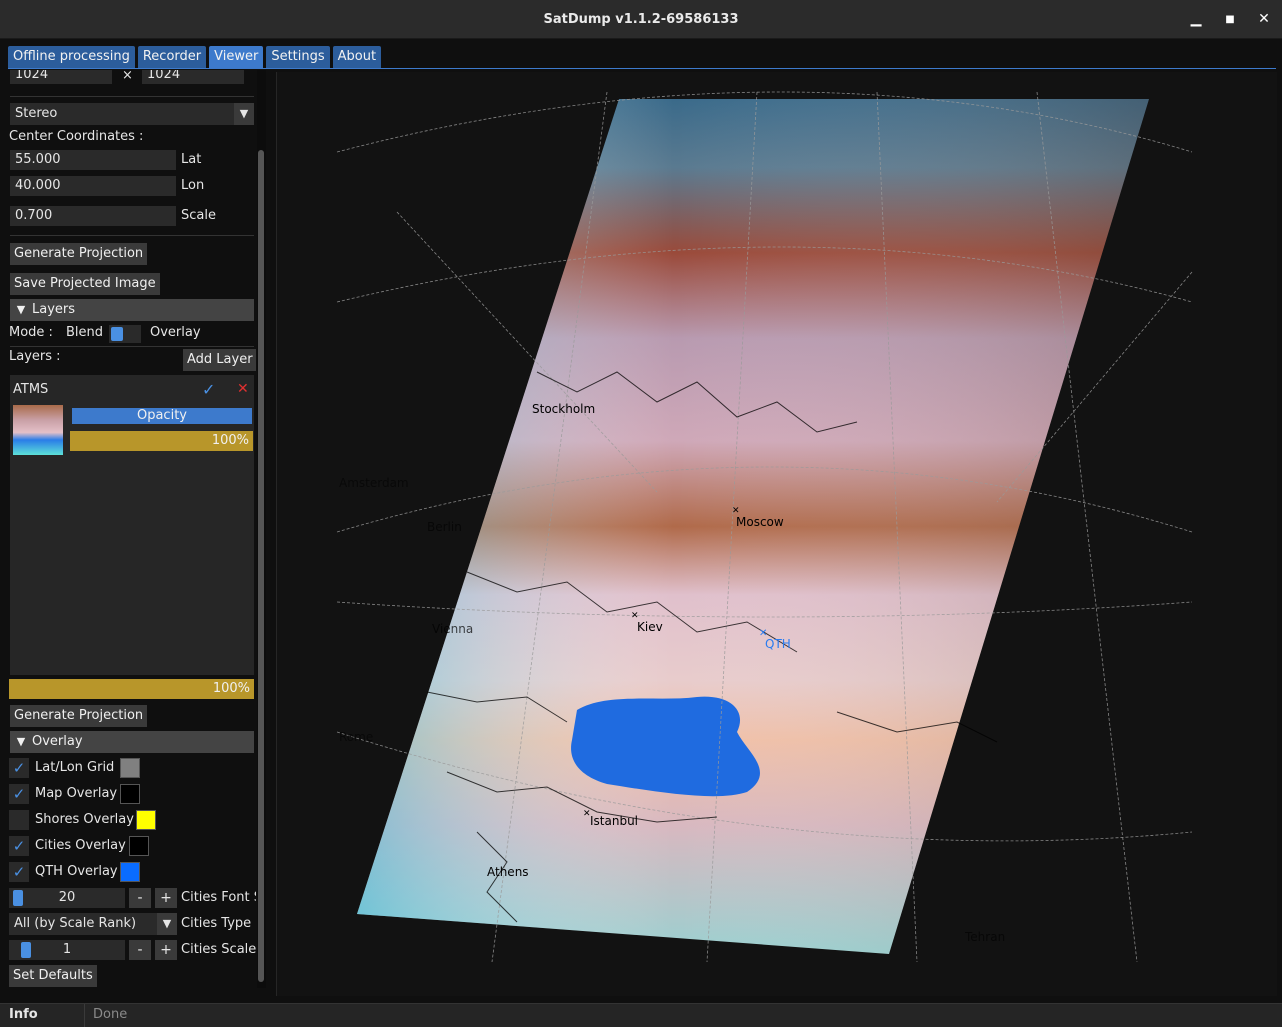  I want to click on cities-type-label: Cities Type, so click(216, 923).